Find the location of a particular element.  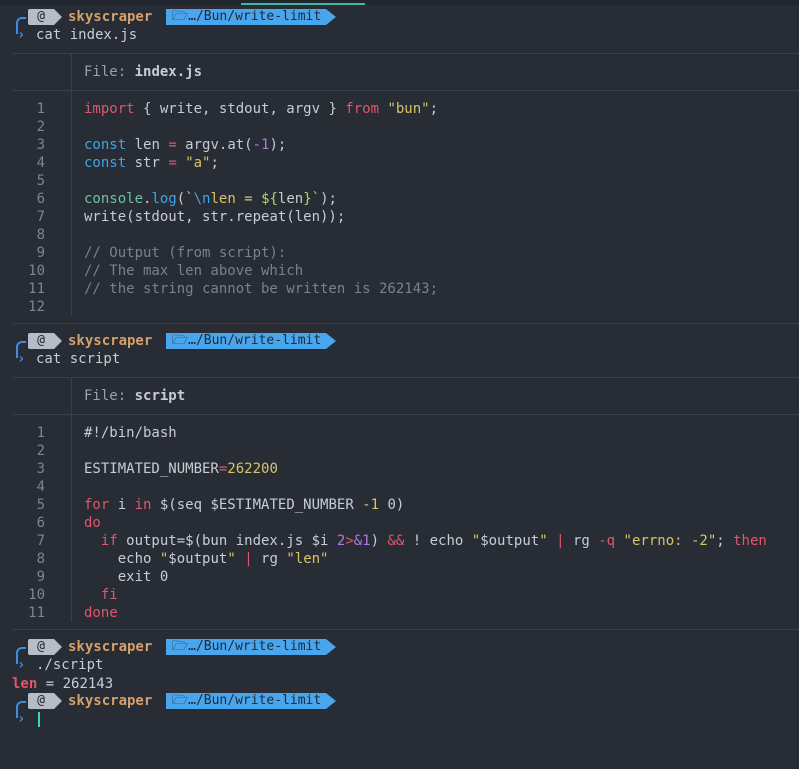

active-prompt: @ skyscraper 🗁…/Bun/write-limit › is located at coordinates (399, 710).